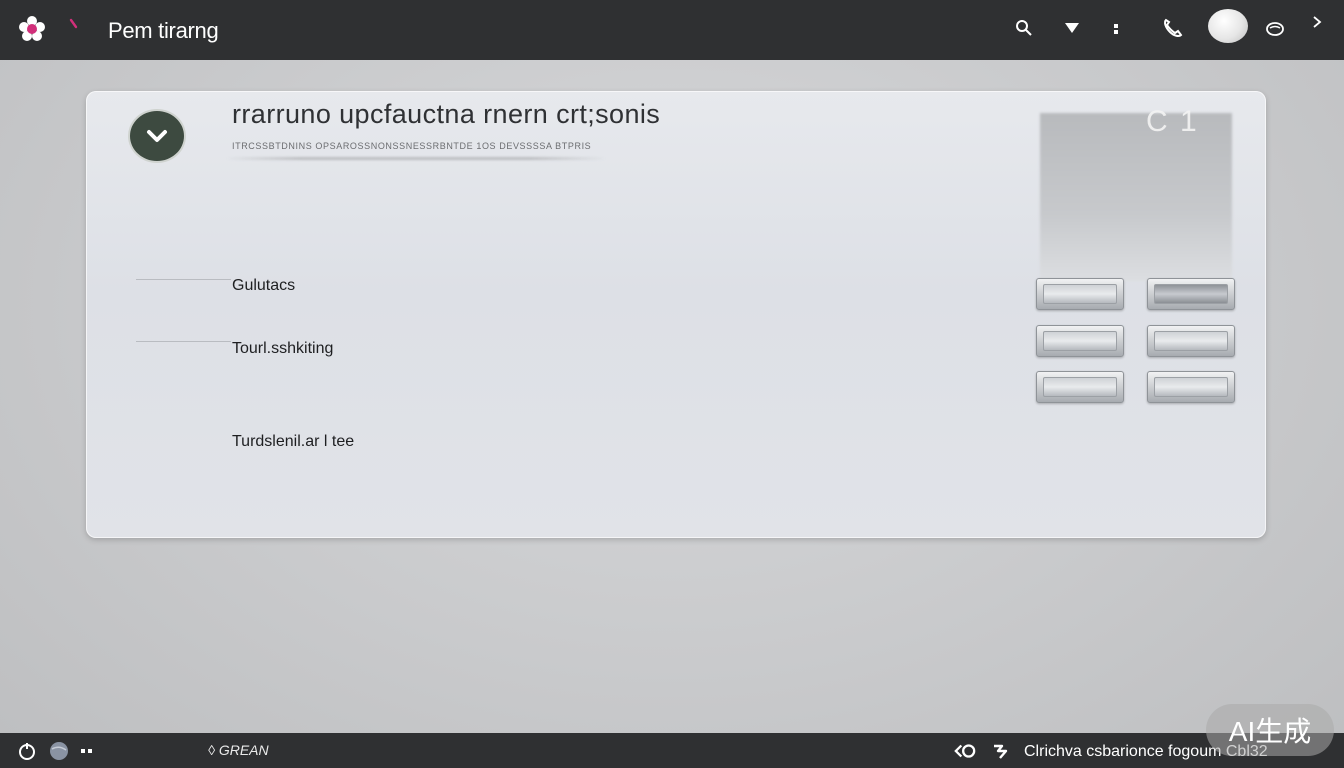 The width and height of the screenshot is (1344, 768). I want to click on row-label-2: Tourl.sshkiting, so click(283, 348).